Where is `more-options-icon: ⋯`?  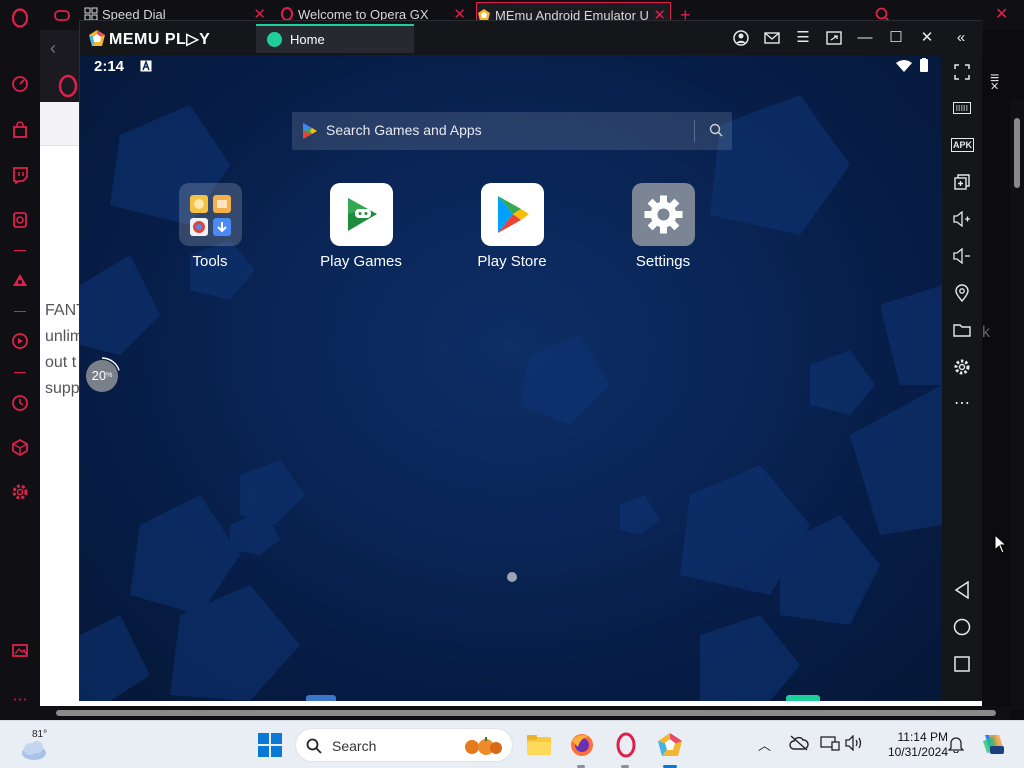 more-options-icon: ⋯ is located at coordinates (962, 404).